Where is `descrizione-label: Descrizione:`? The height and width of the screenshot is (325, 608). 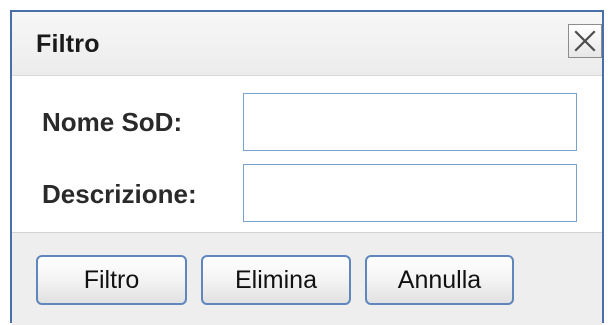 descrizione-label: Descrizione: is located at coordinates (119, 194).